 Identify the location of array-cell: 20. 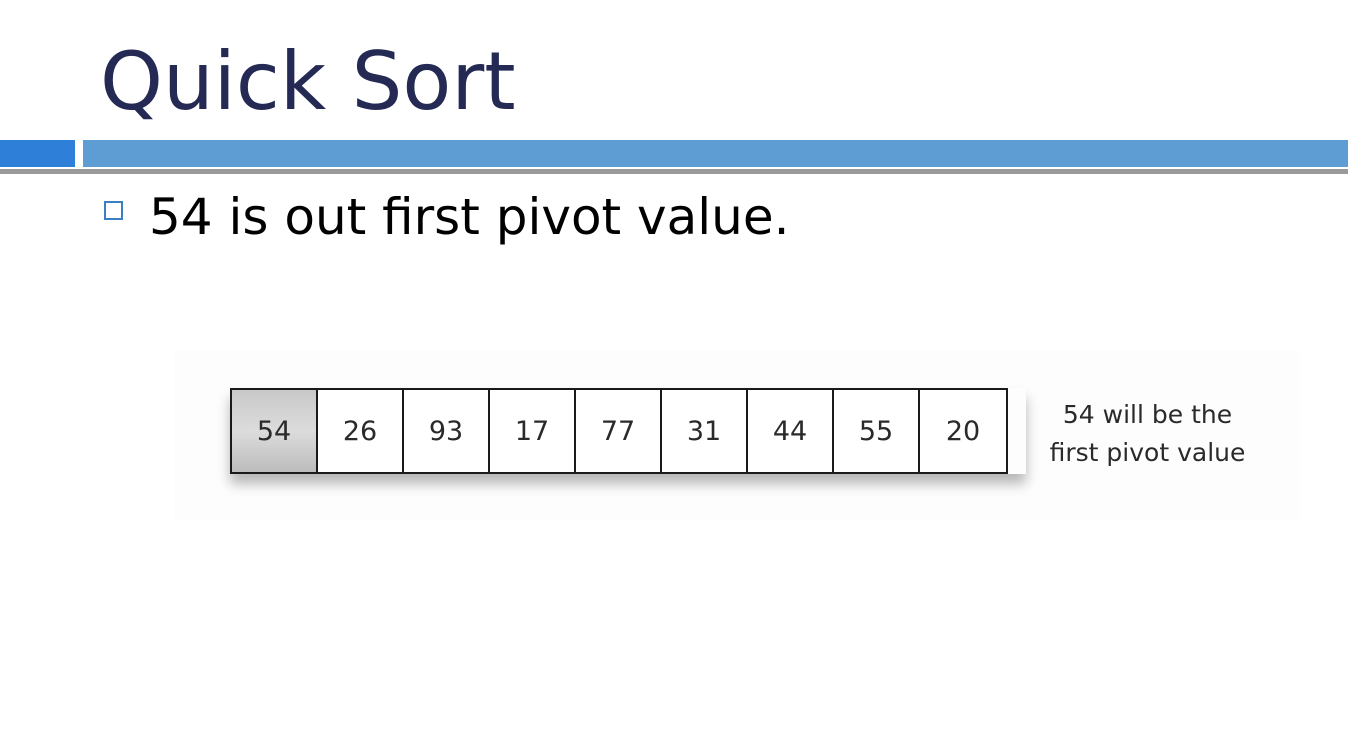
(963, 431).